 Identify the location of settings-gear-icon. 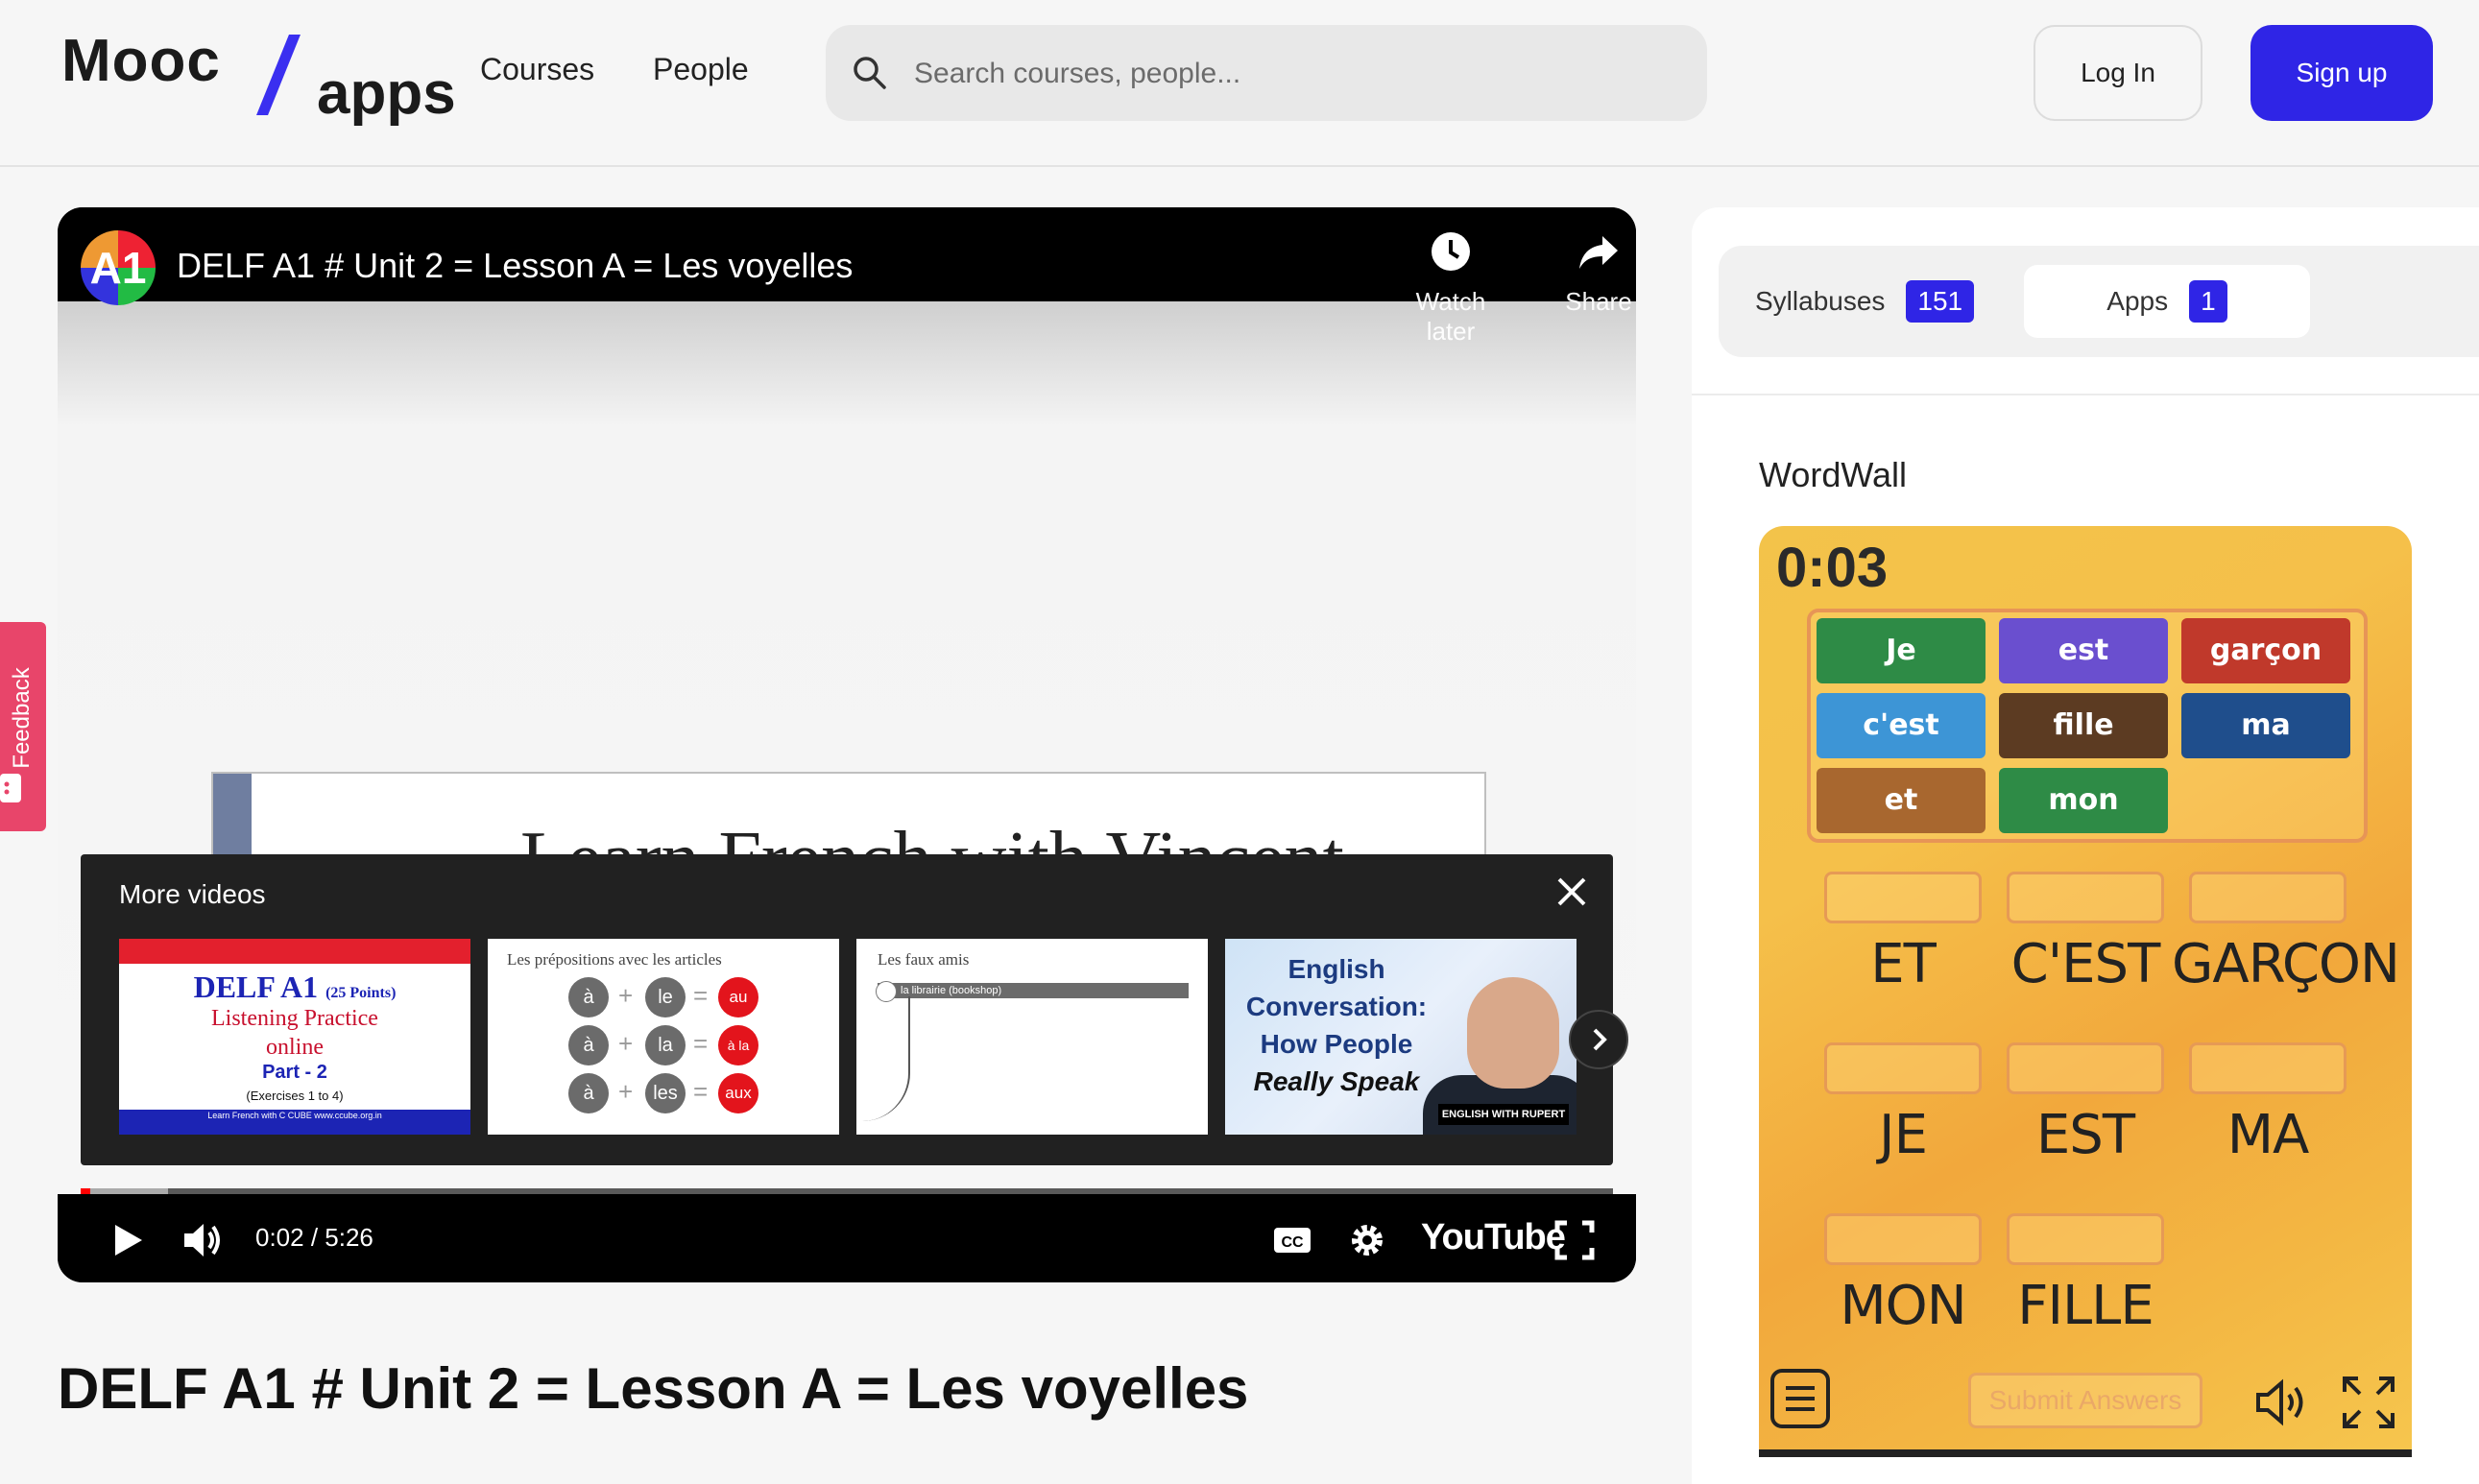
(1367, 1240).